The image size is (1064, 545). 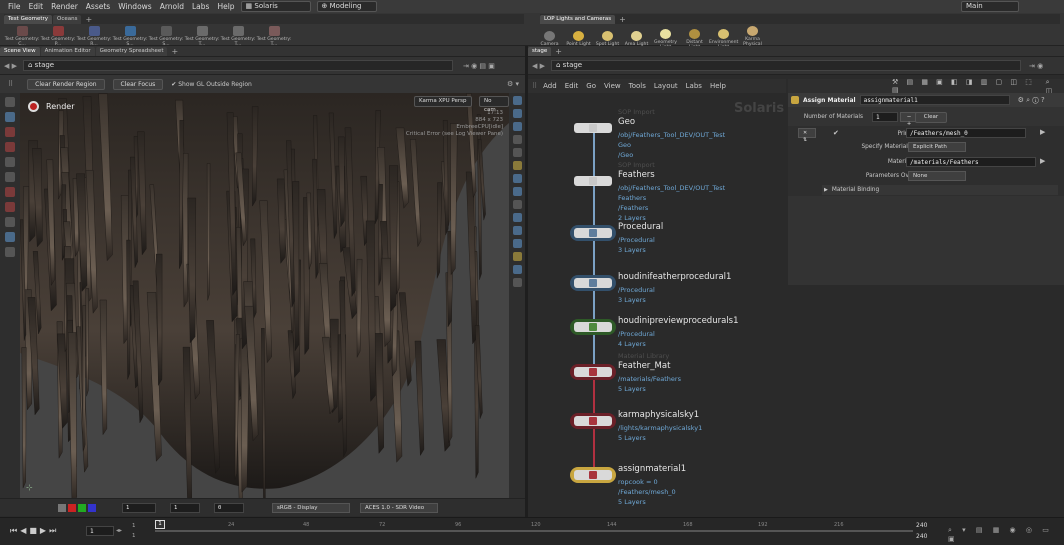 What do you see at coordinates (311, 507) in the screenshot?
I see `display-dropdown: sRGB - Display` at bounding box center [311, 507].